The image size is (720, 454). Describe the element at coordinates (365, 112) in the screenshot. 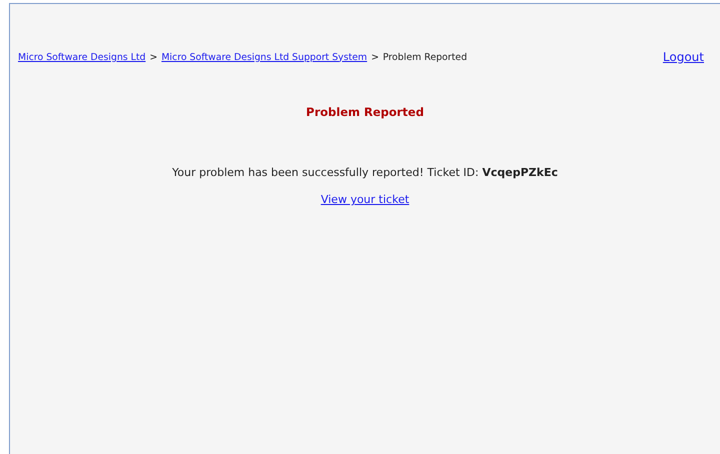

I see `page-heading: Problem Reported` at that location.